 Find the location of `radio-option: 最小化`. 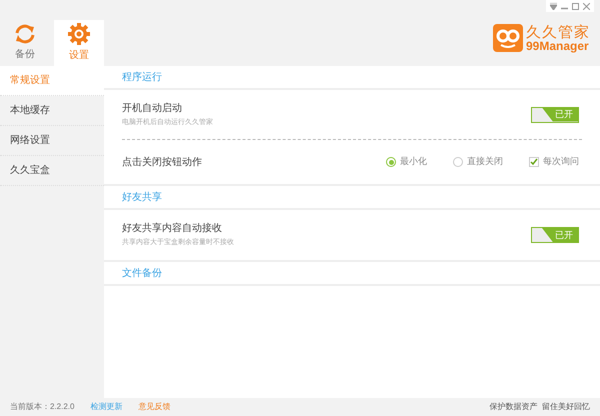

radio-option: 最小化 is located at coordinates (406, 162).